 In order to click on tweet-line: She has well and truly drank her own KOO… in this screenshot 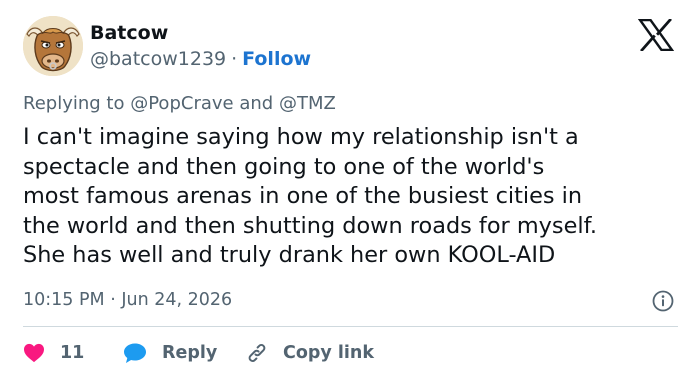, I will do `click(289, 255)`.